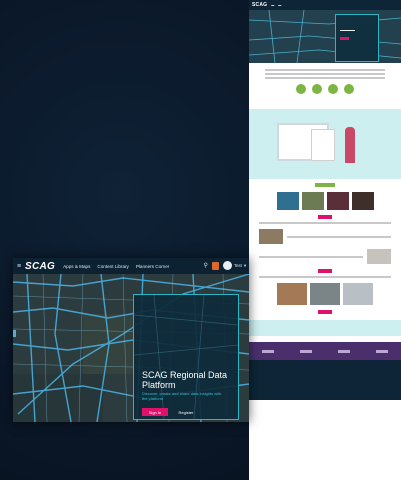 This screenshot has height=480, width=401. I want to click on preview-teal-band, so click(325, 328).